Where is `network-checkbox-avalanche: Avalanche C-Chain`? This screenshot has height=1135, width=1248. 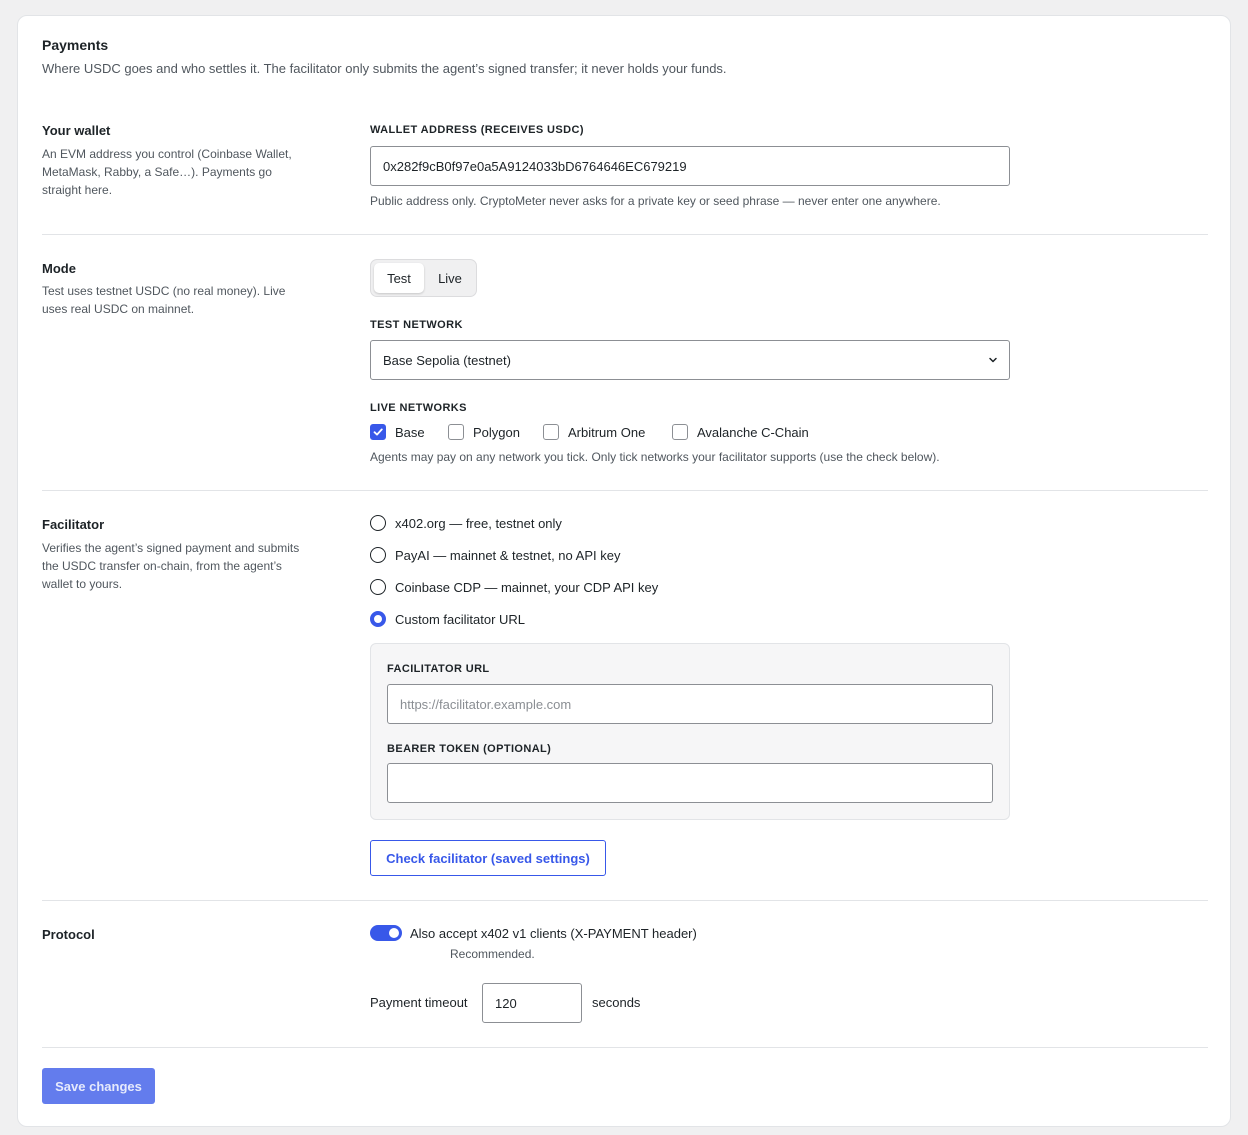
network-checkbox-avalanche: Avalanche C-Chain is located at coordinates (740, 432).